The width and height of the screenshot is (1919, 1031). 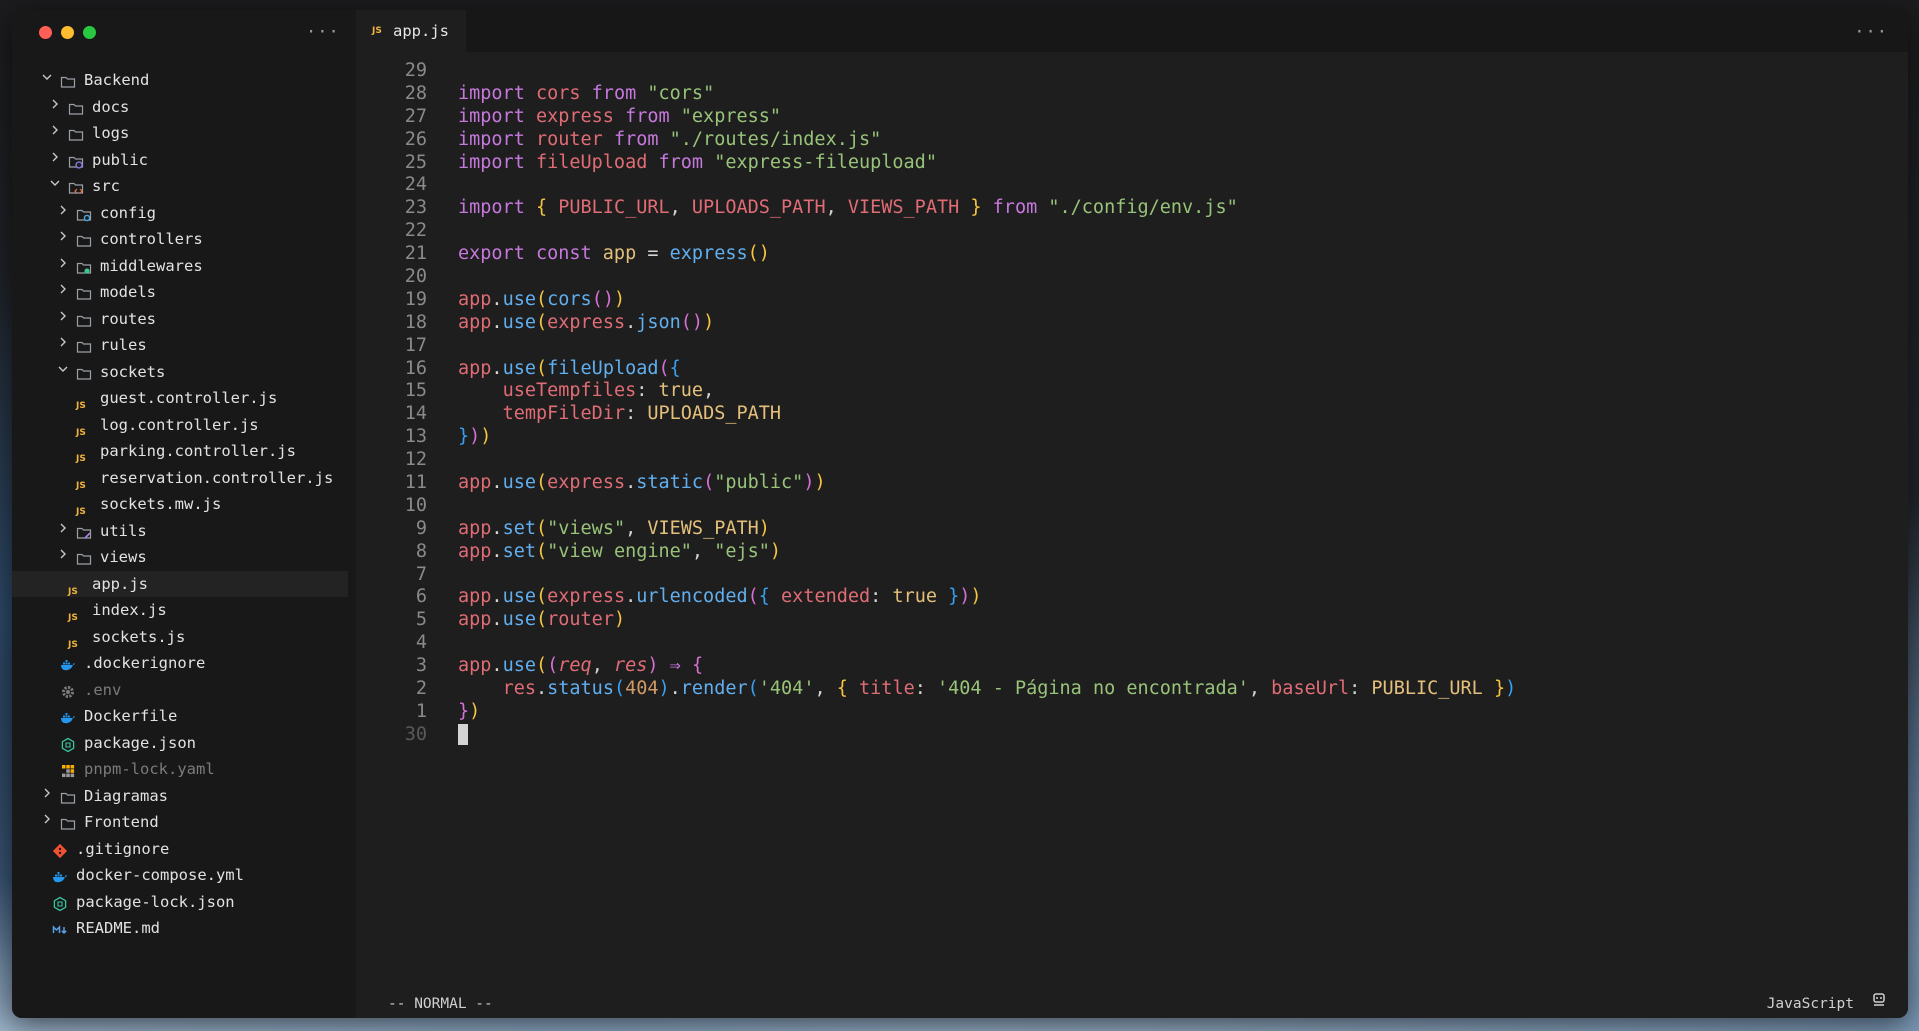 What do you see at coordinates (411, 31) in the screenshot?
I see `tab-app-js: JS app.js` at bounding box center [411, 31].